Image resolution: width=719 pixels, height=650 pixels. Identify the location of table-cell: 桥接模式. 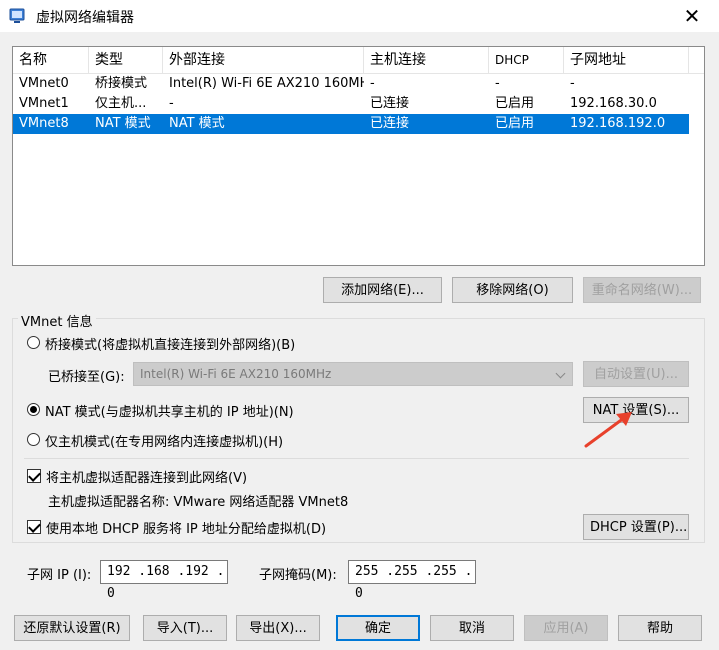
(121, 83).